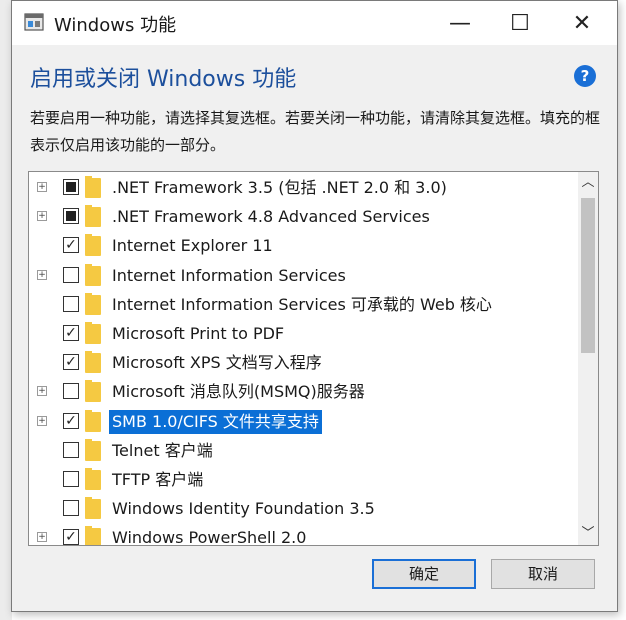 The image size is (626, 620). I want to click on help-icon: ?, so click(585, 76).